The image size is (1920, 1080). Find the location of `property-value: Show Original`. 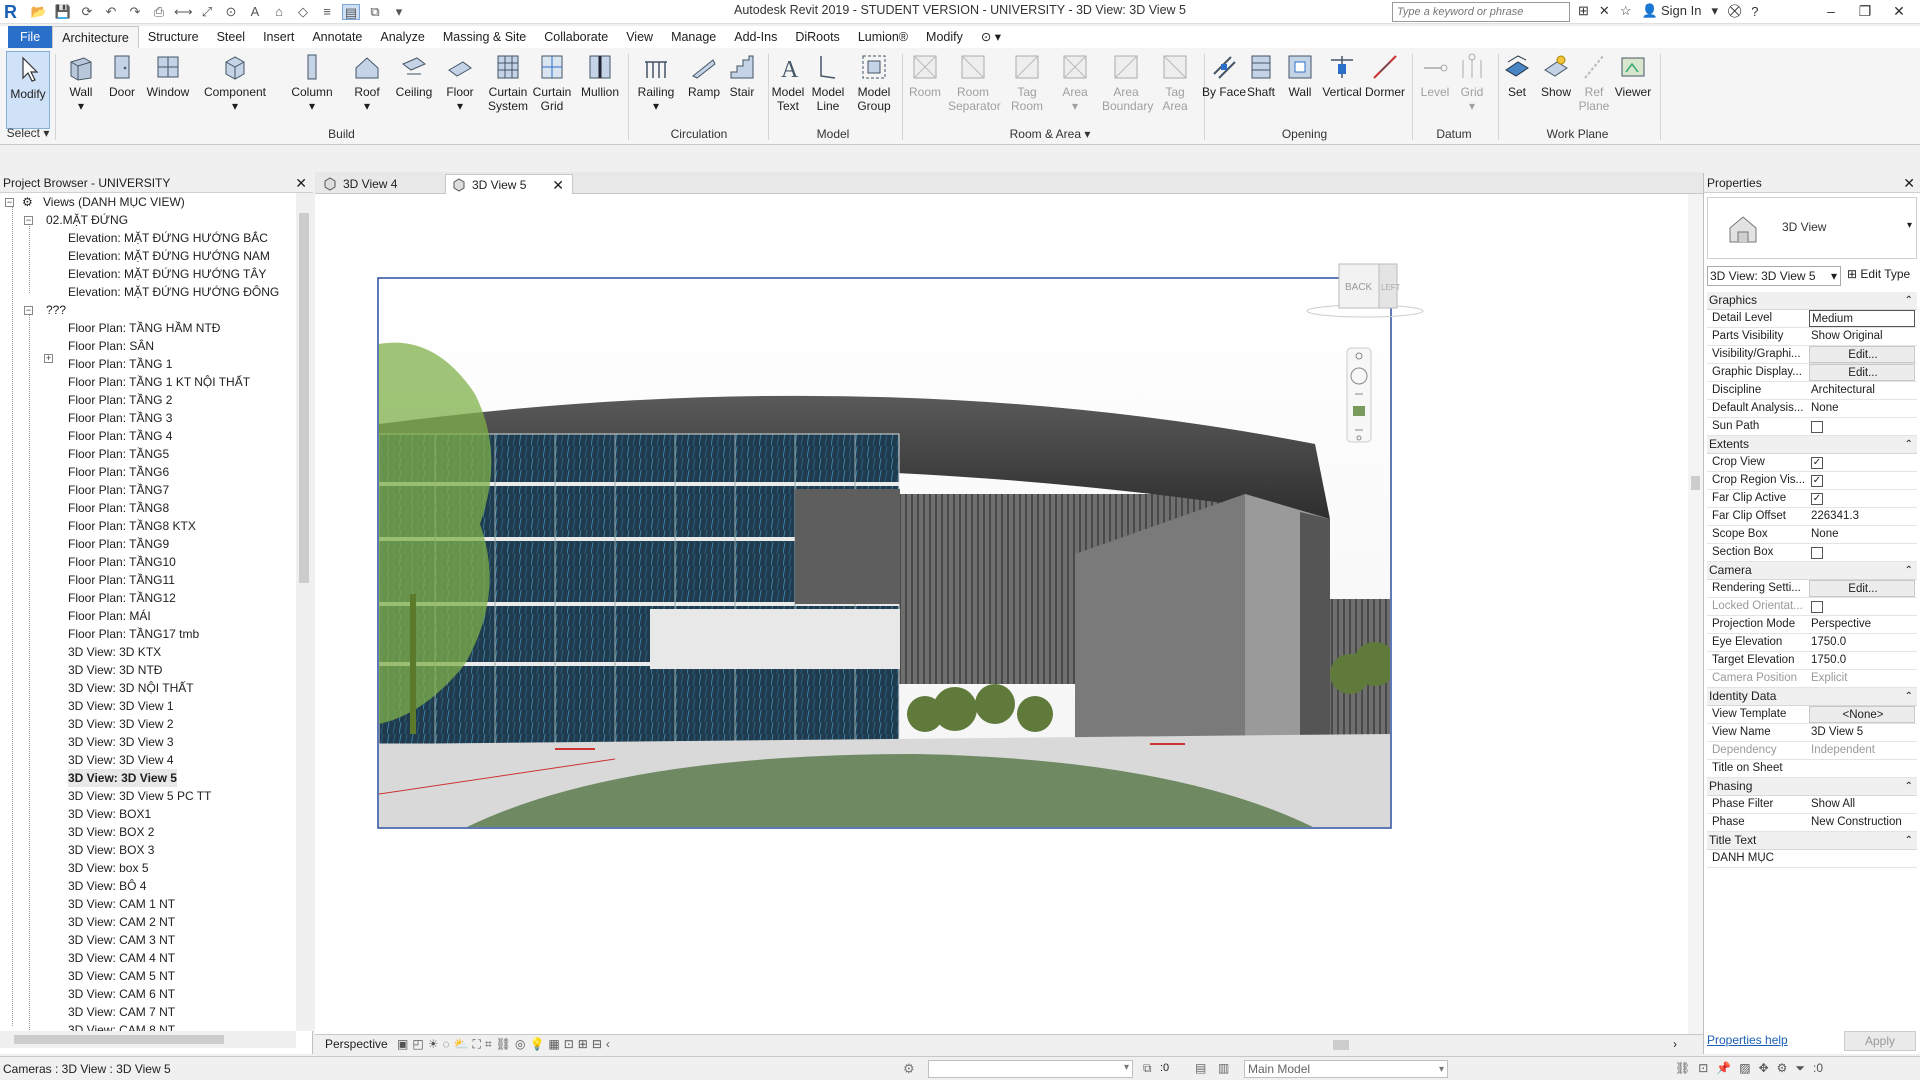

property-value: Show Original is located at coordinates (1862, 336).